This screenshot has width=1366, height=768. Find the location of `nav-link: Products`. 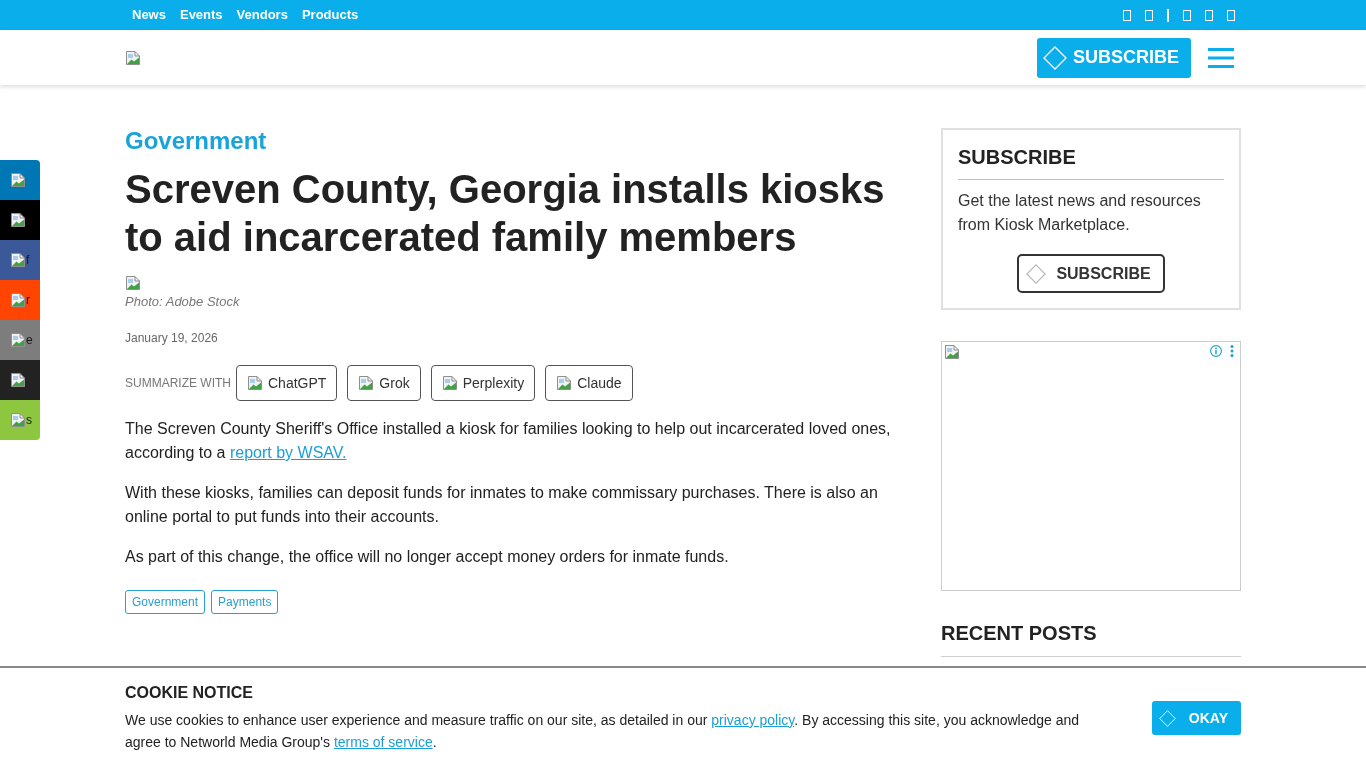

nav-link: Products is located at coordinates (330, 15).